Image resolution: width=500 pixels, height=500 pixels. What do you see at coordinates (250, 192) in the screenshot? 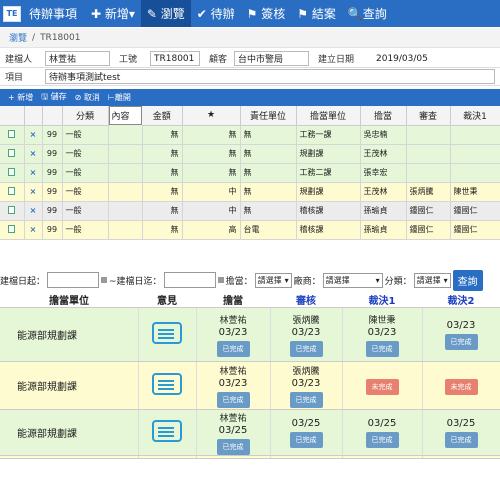
I see `table-row: × 99 一般無中無規劃課 王茂林 張炳騰 陳世秉` at bounding box center [250, 192].